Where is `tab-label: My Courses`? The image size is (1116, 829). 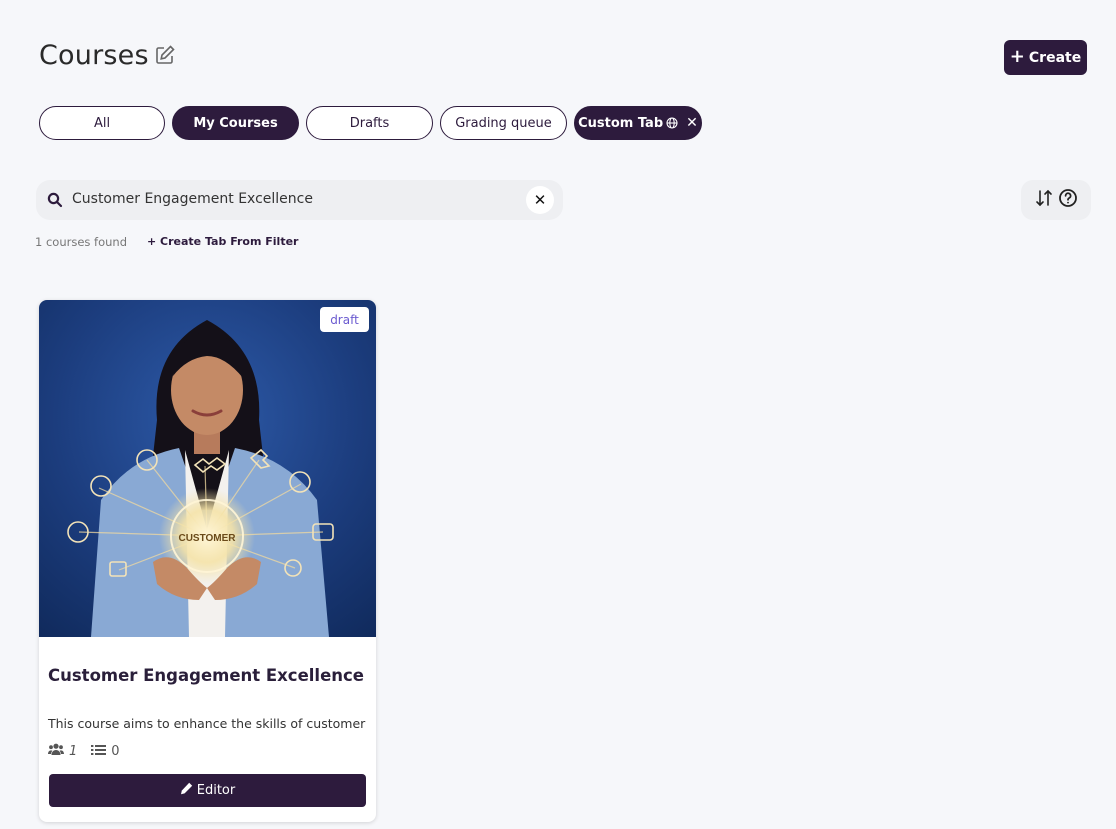
tab-label: My Courses is located at coordinates (235, 123).